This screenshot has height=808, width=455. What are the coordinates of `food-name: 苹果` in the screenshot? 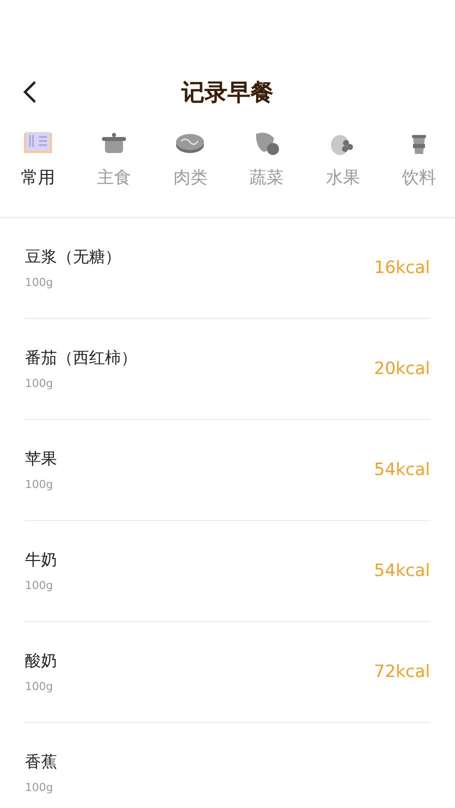 It's located at (41, 459).